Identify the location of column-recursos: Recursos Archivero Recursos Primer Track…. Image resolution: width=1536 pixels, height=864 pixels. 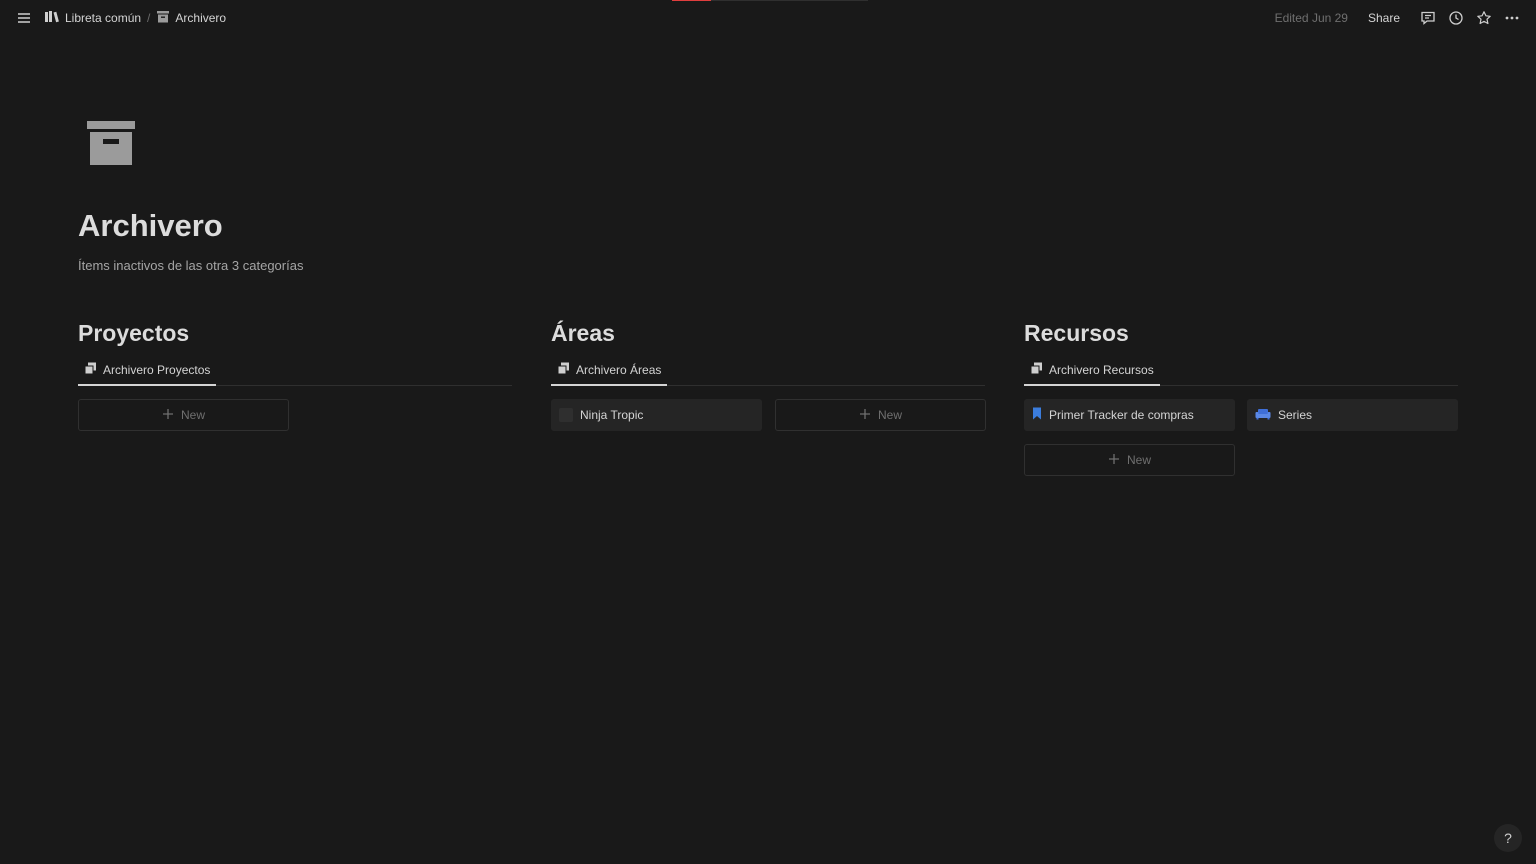
(1241, 397).